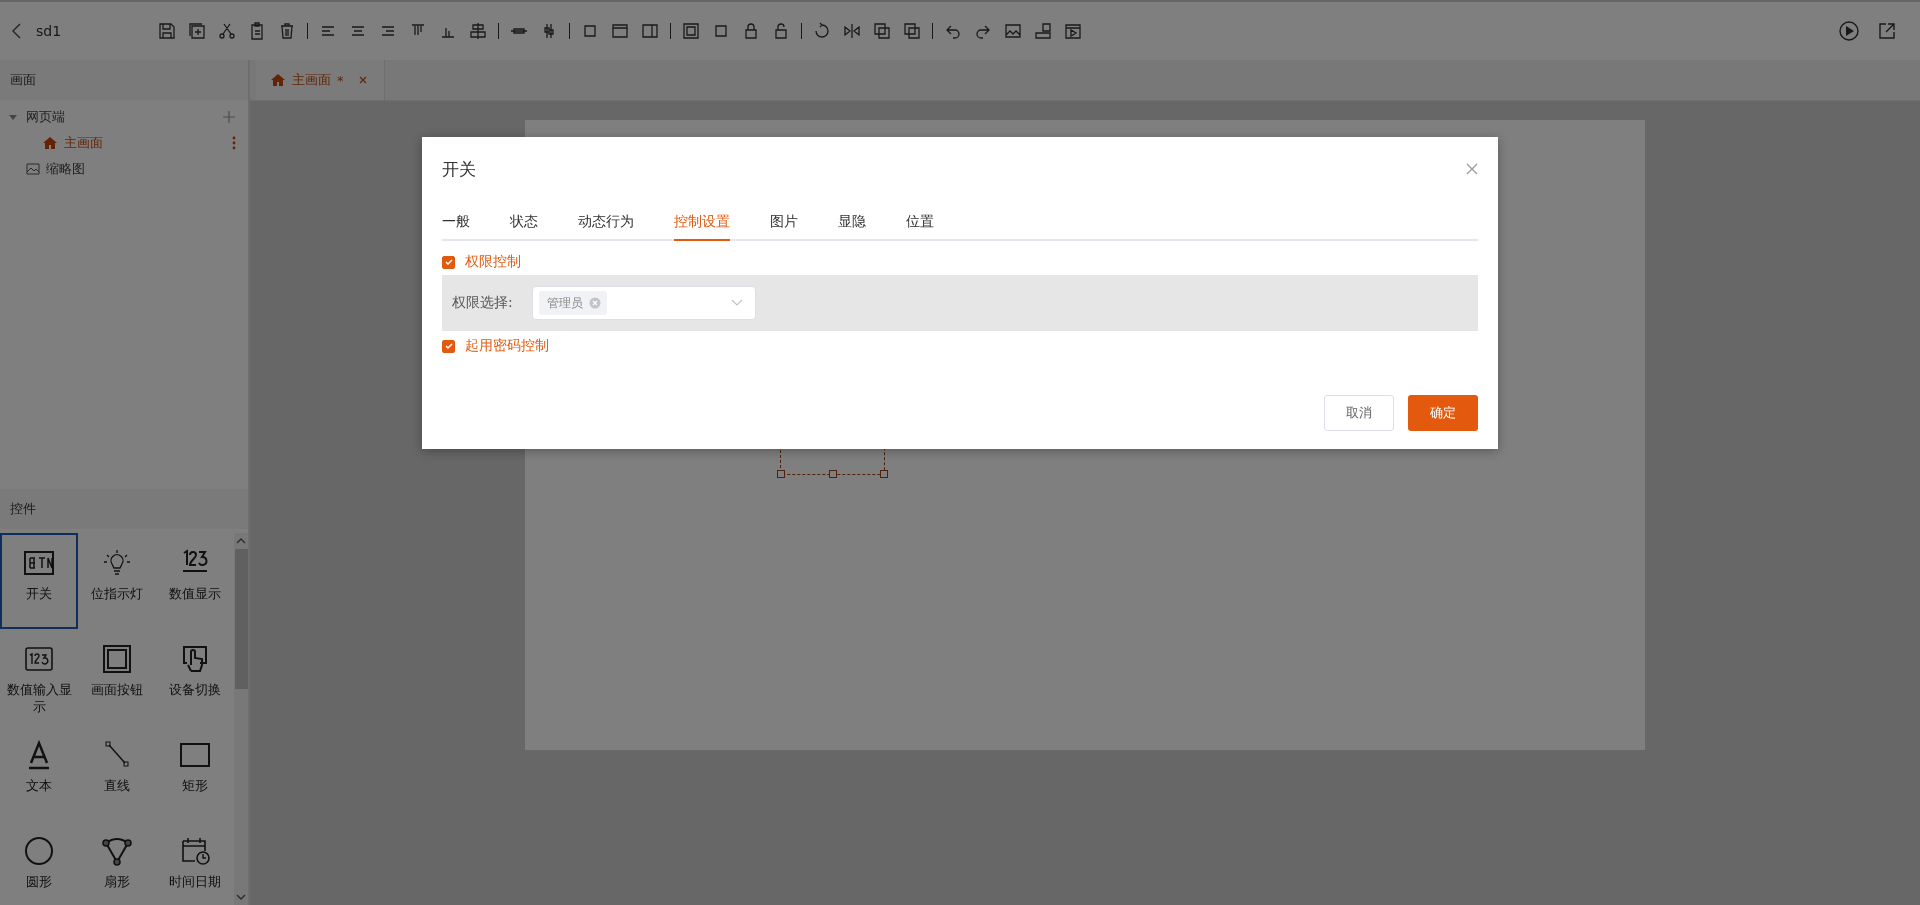 The width and height of the screenshot is (1920, 905). I want to click on widgets-header: 控件, so click(124, 509).